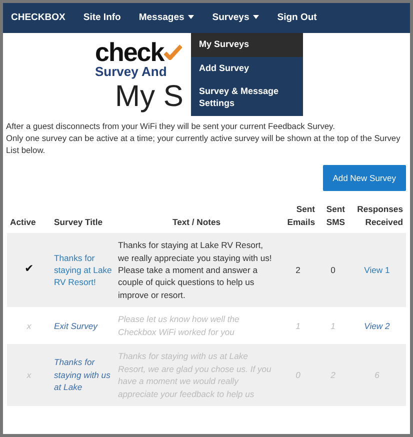 Image resolution: width=413 pixels, height=437 pixels. I want to click on checkmark-icon, so click(173, 52).